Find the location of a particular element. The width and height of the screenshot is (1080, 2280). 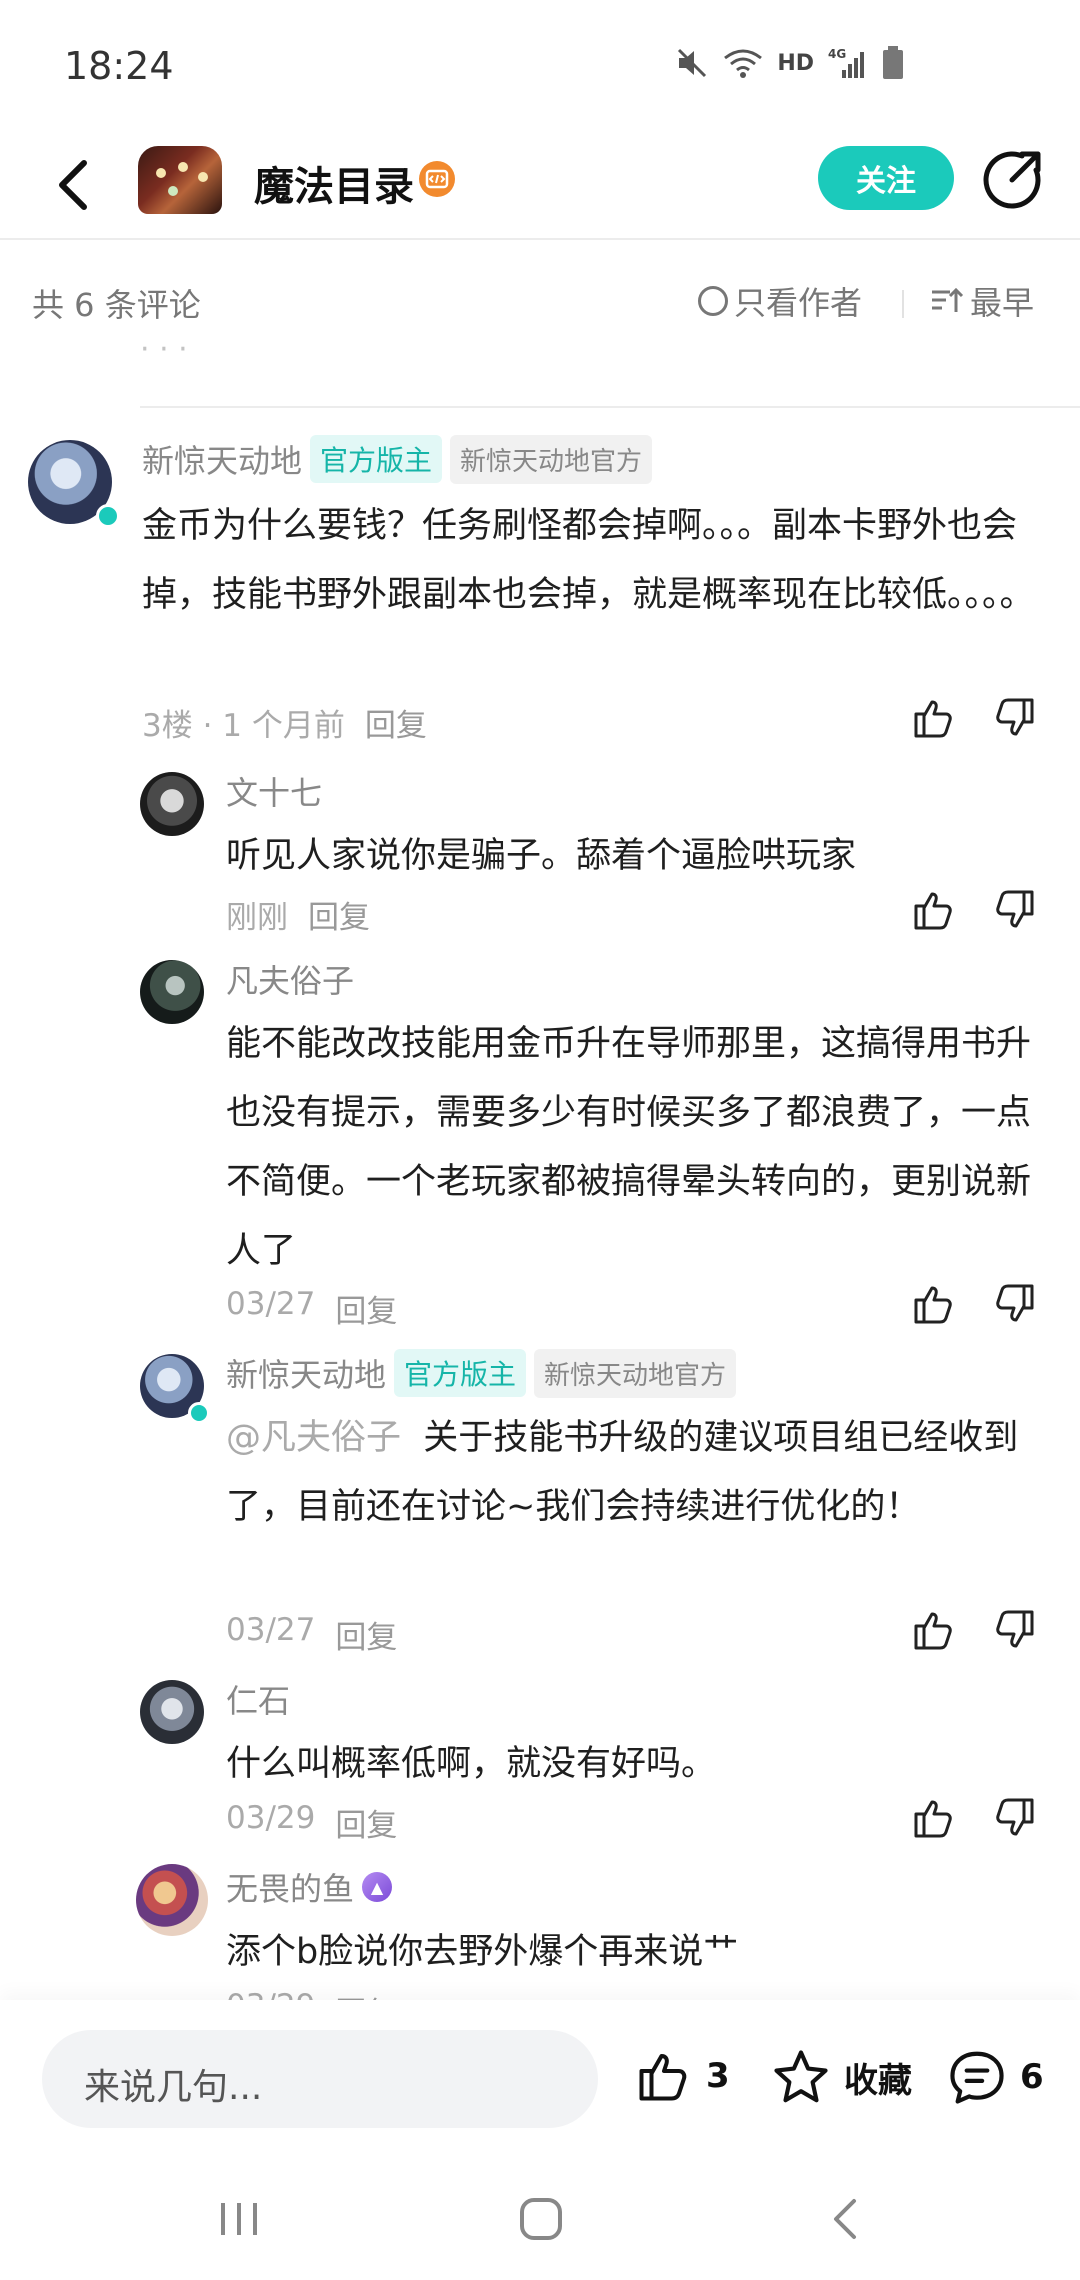

bottom-action-bar: 来说几句... 3 收藏 6 is located at coordinates (540, 2078).